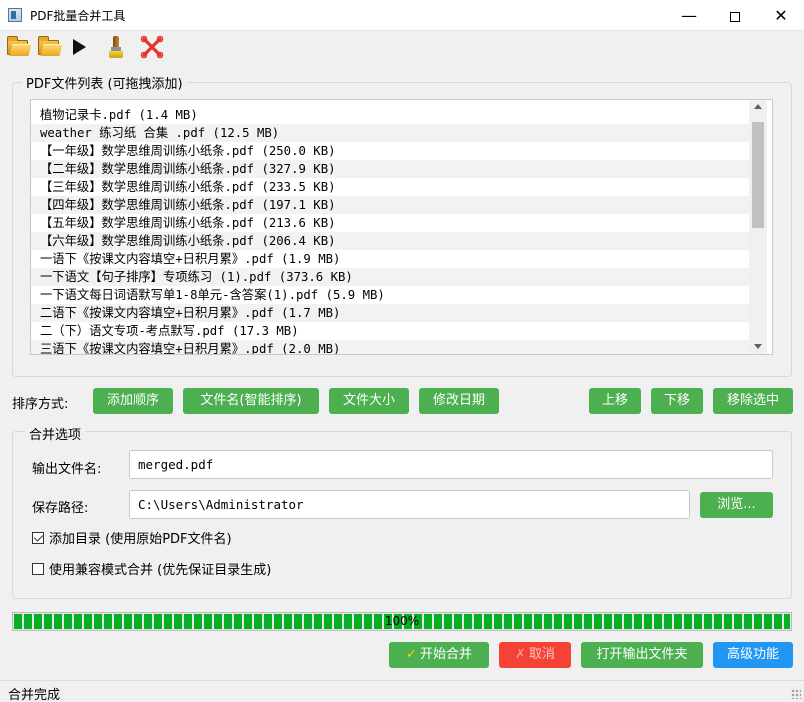  Describe the element at coordinates (104, 82) in the screenshot. I see `file-list-title: PDF文件列表 (可拖拽添加)` at that location.